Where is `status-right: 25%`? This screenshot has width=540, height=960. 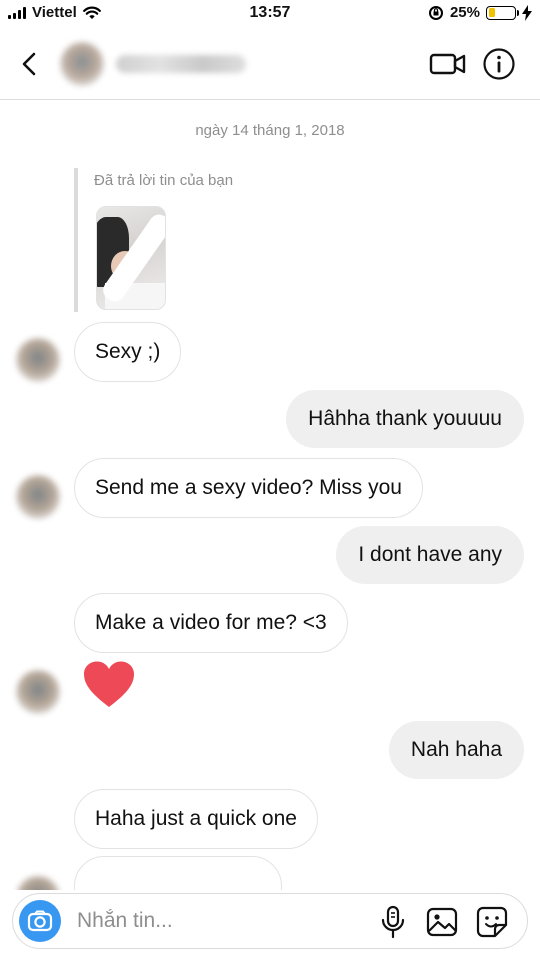 status-right: 25% is located at coordinates (480, 12).